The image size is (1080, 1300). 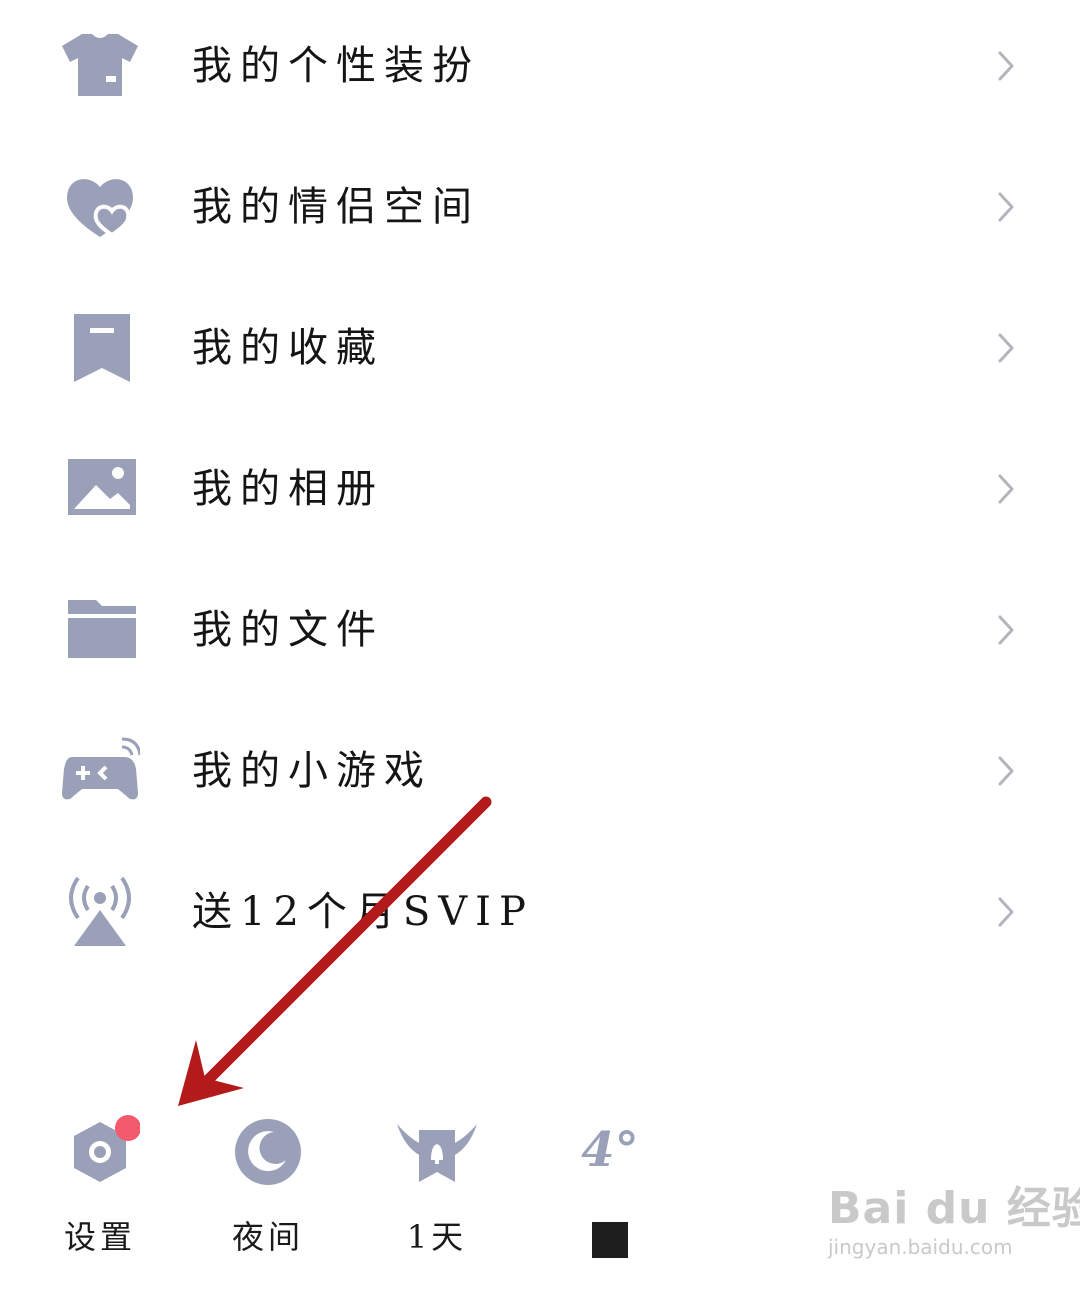 I want to click on baidu-jingyan-watermark: Bai du 经验 jingyan.baidu.com, so click(x=954, y=1233).